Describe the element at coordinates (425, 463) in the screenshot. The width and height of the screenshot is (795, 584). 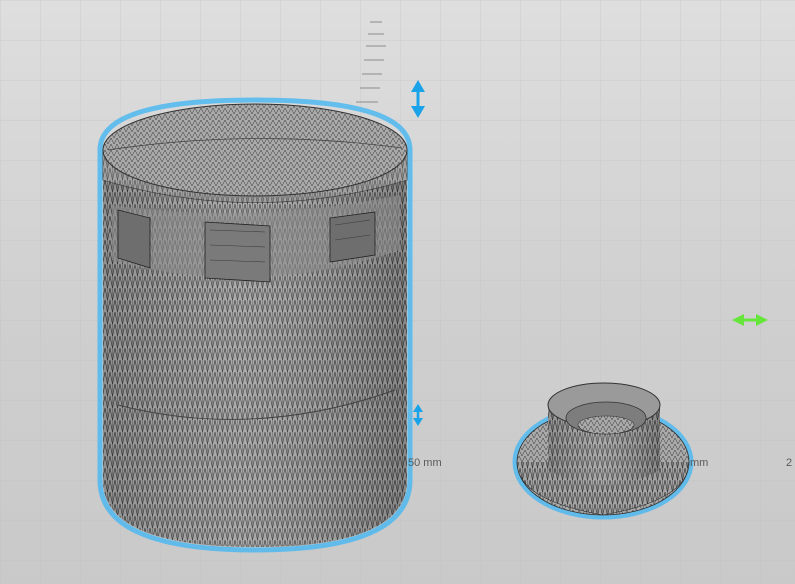
I see `measurement-label-50mm: 50 mm` at that location.